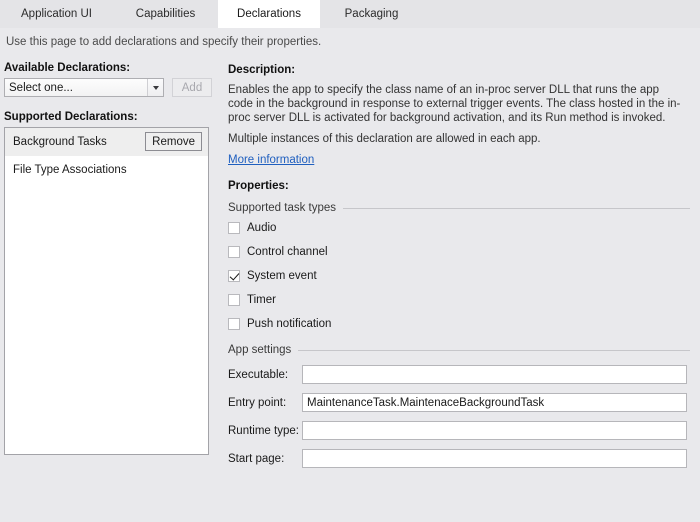 The height and width of the screenshot is (522, 700). I want to click on tab-application-ui: Application UI, so click(56, 14).